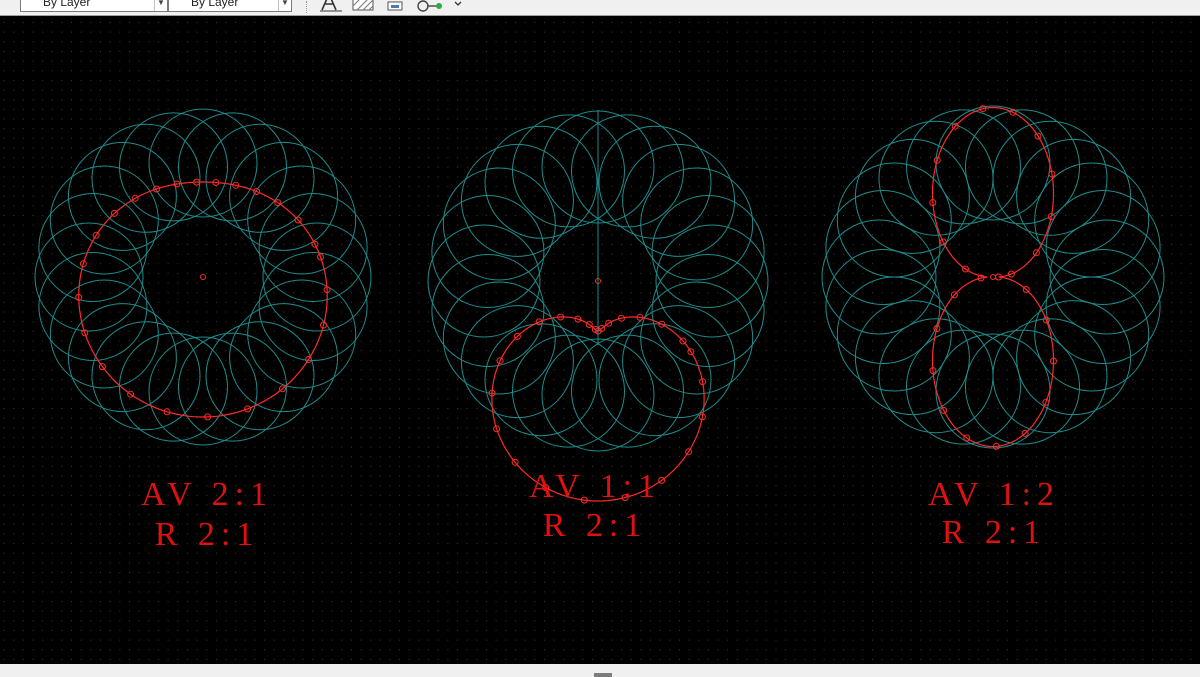 The width and height of the screenshot is (1200, 677). What do you see at coordinates (215, 4) in the screenshot?
I see `lineweight-value: By Layer` at bounding box center [215, 4].